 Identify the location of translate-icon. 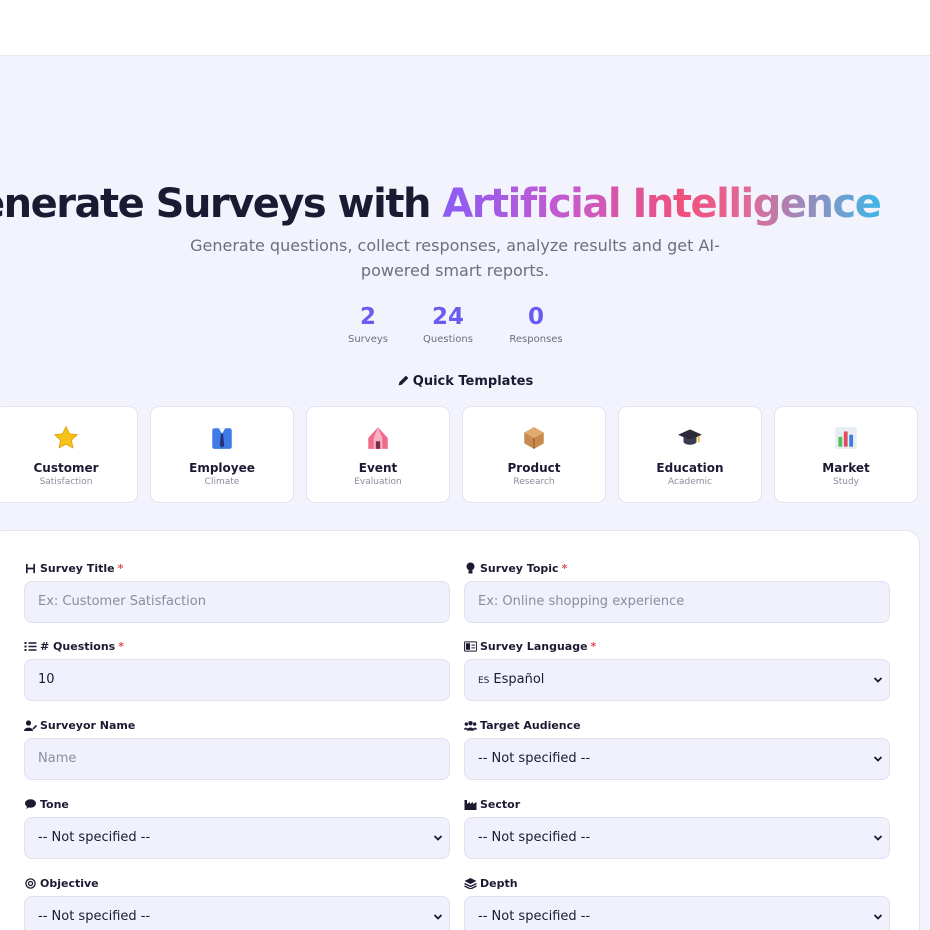
(470, 646).